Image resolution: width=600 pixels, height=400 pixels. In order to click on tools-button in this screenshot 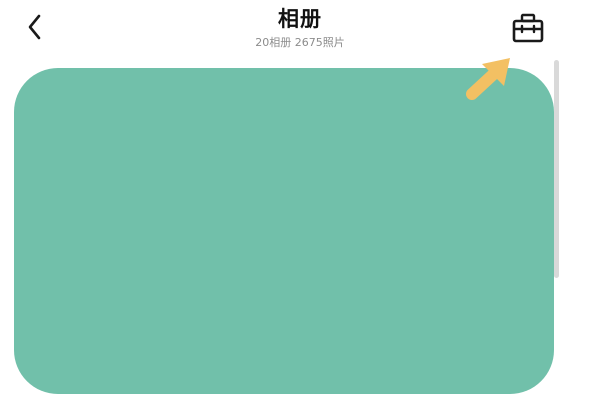, I will do `click(528, 28)`.